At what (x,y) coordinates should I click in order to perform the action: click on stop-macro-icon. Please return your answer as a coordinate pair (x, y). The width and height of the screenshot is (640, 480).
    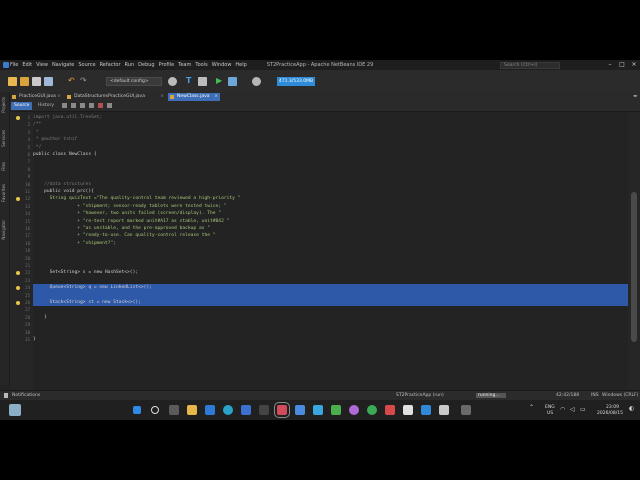
    Looking at the image, I should click on (100, 105).